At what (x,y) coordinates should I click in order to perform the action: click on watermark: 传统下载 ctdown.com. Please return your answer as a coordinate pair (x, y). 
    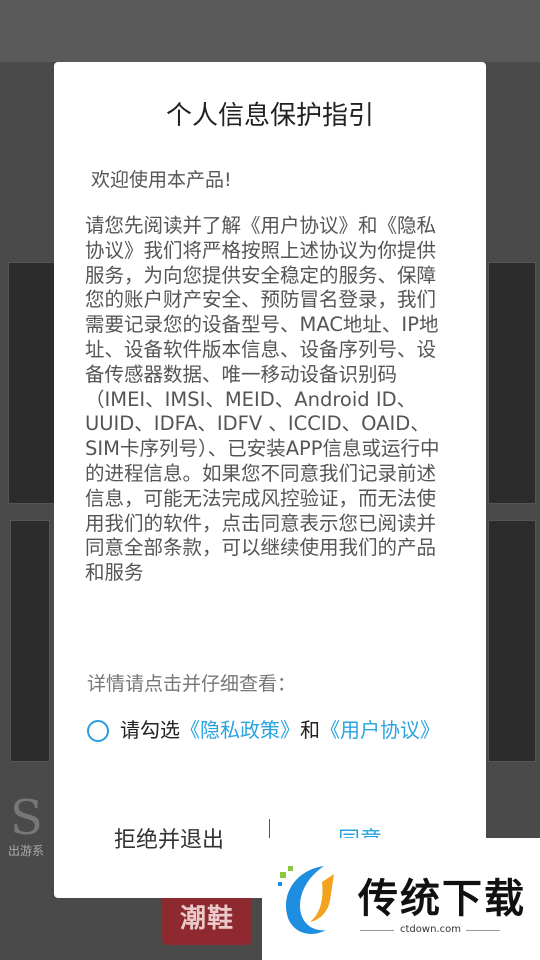
    Looking at the image, I should click on (401, 899).